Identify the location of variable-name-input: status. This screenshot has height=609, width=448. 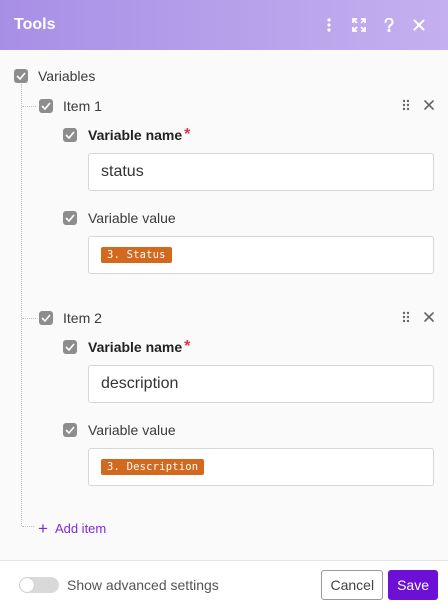
(261, 172).